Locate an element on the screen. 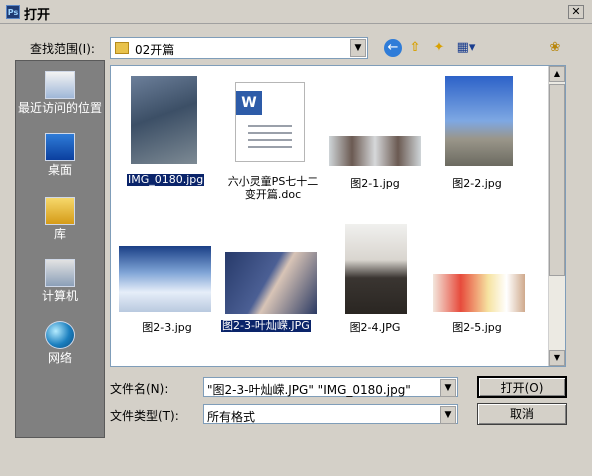 The image size is (592, 476). folder-icon is located at coordinates (122, 48).